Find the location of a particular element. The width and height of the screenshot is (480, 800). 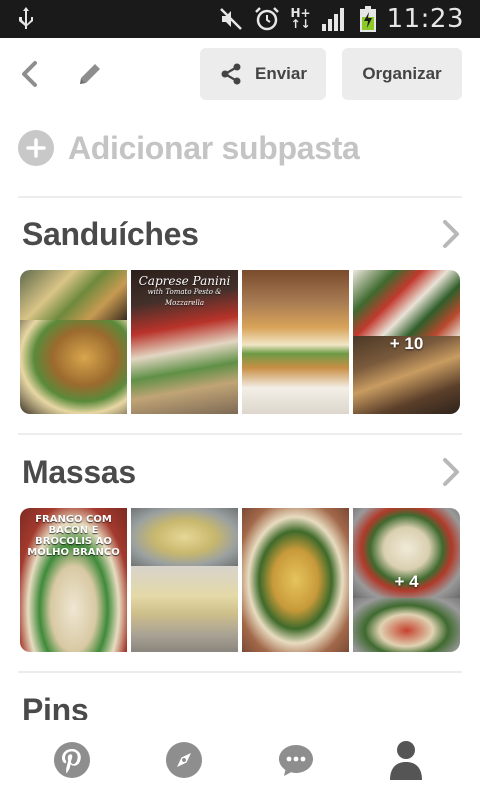

battery-charging-icon is located at coordinates (367, 19).